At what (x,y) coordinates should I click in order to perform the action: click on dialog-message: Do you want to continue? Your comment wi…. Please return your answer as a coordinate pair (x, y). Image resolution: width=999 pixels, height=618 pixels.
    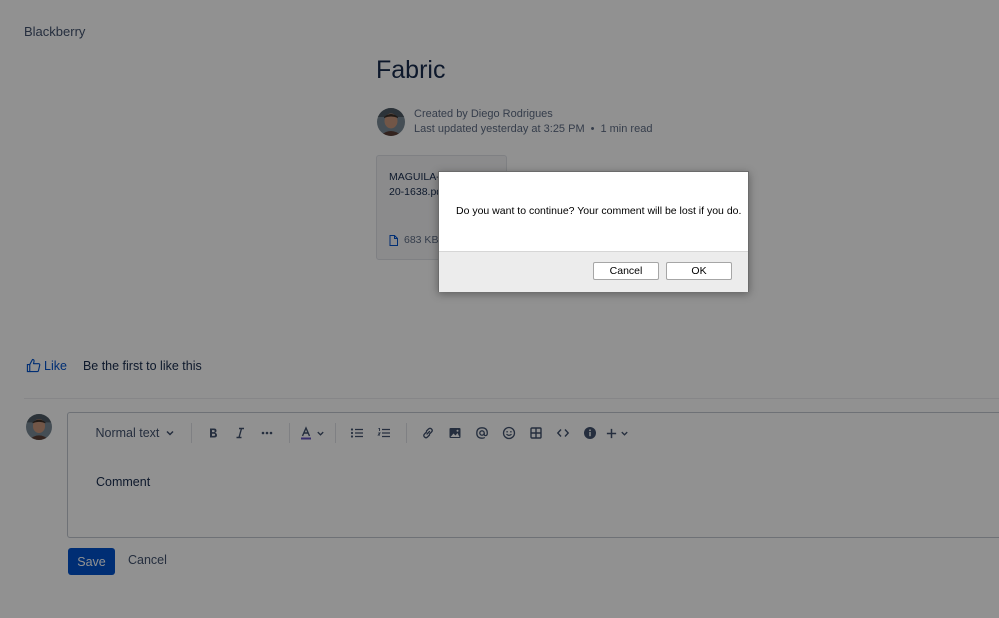
    Looking at the image, I should click on (599, 211).